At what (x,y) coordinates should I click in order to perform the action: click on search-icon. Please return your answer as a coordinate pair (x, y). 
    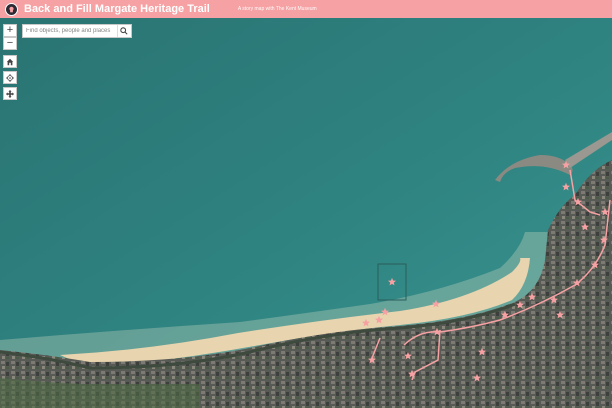
    Looking at the image, I should click on (124, 31).